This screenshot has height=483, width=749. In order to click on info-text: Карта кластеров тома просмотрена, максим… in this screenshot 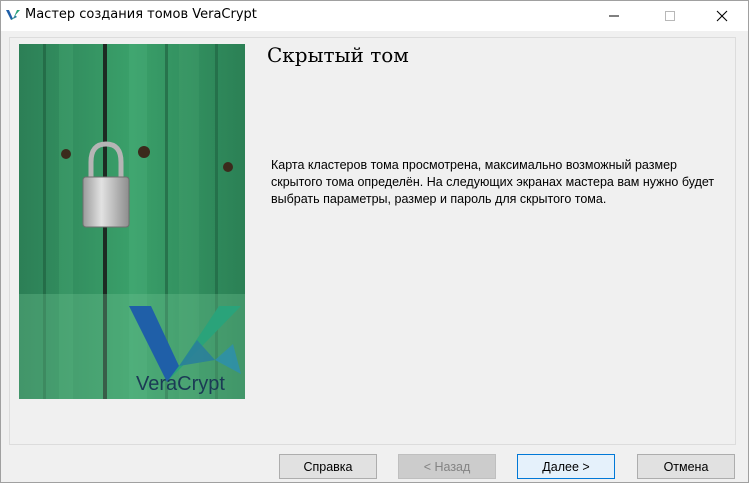, I will do `click(493, 182)`.